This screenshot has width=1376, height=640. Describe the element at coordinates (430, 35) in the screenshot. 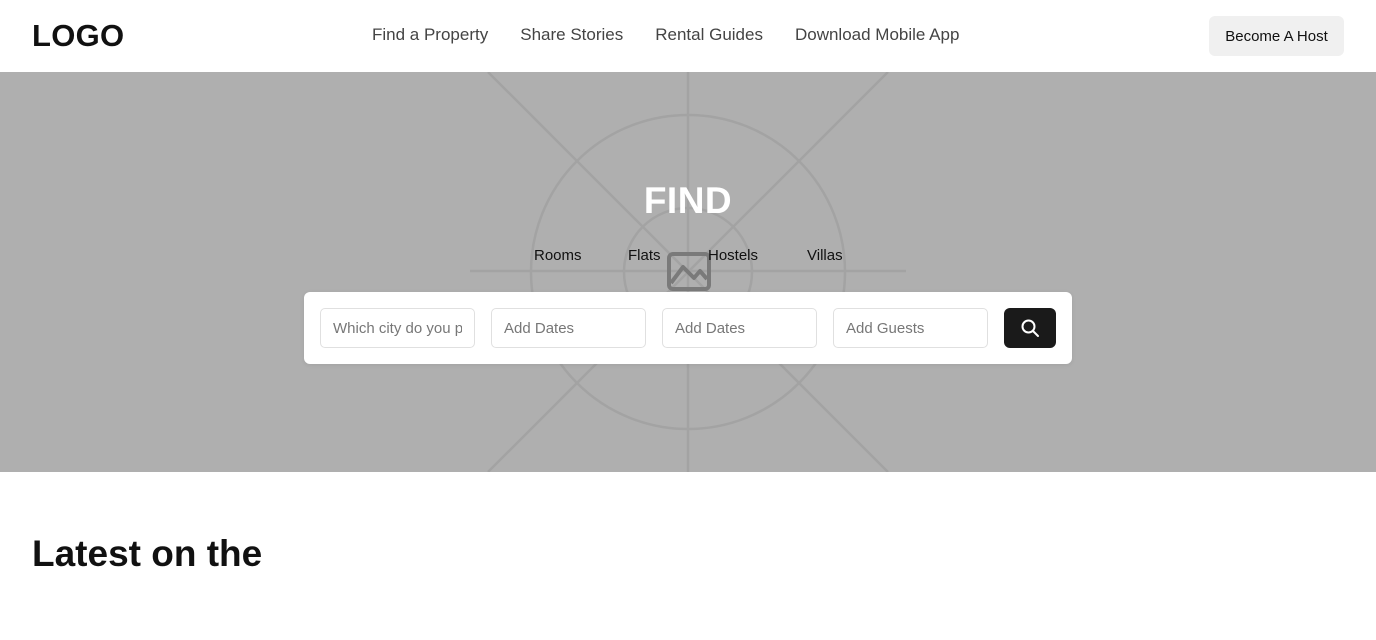

I see `nav-find-property: Find a Property` at that location.